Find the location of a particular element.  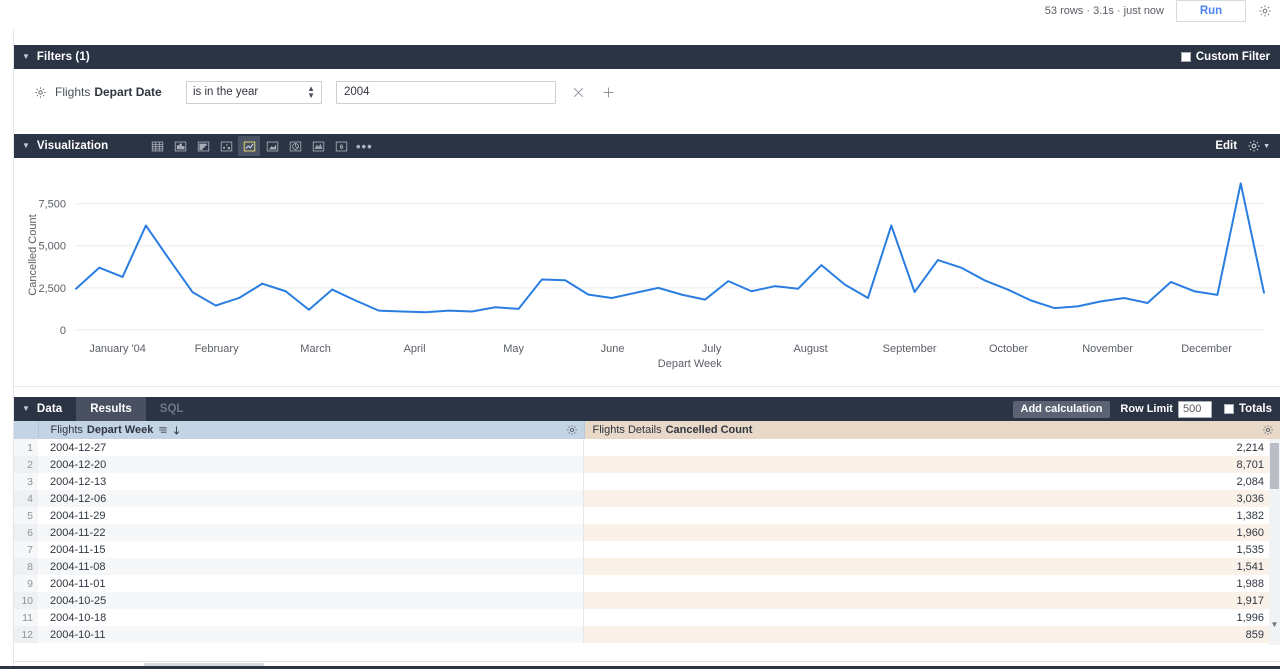

filter-gear-icon is located at coordinates (40, 92).